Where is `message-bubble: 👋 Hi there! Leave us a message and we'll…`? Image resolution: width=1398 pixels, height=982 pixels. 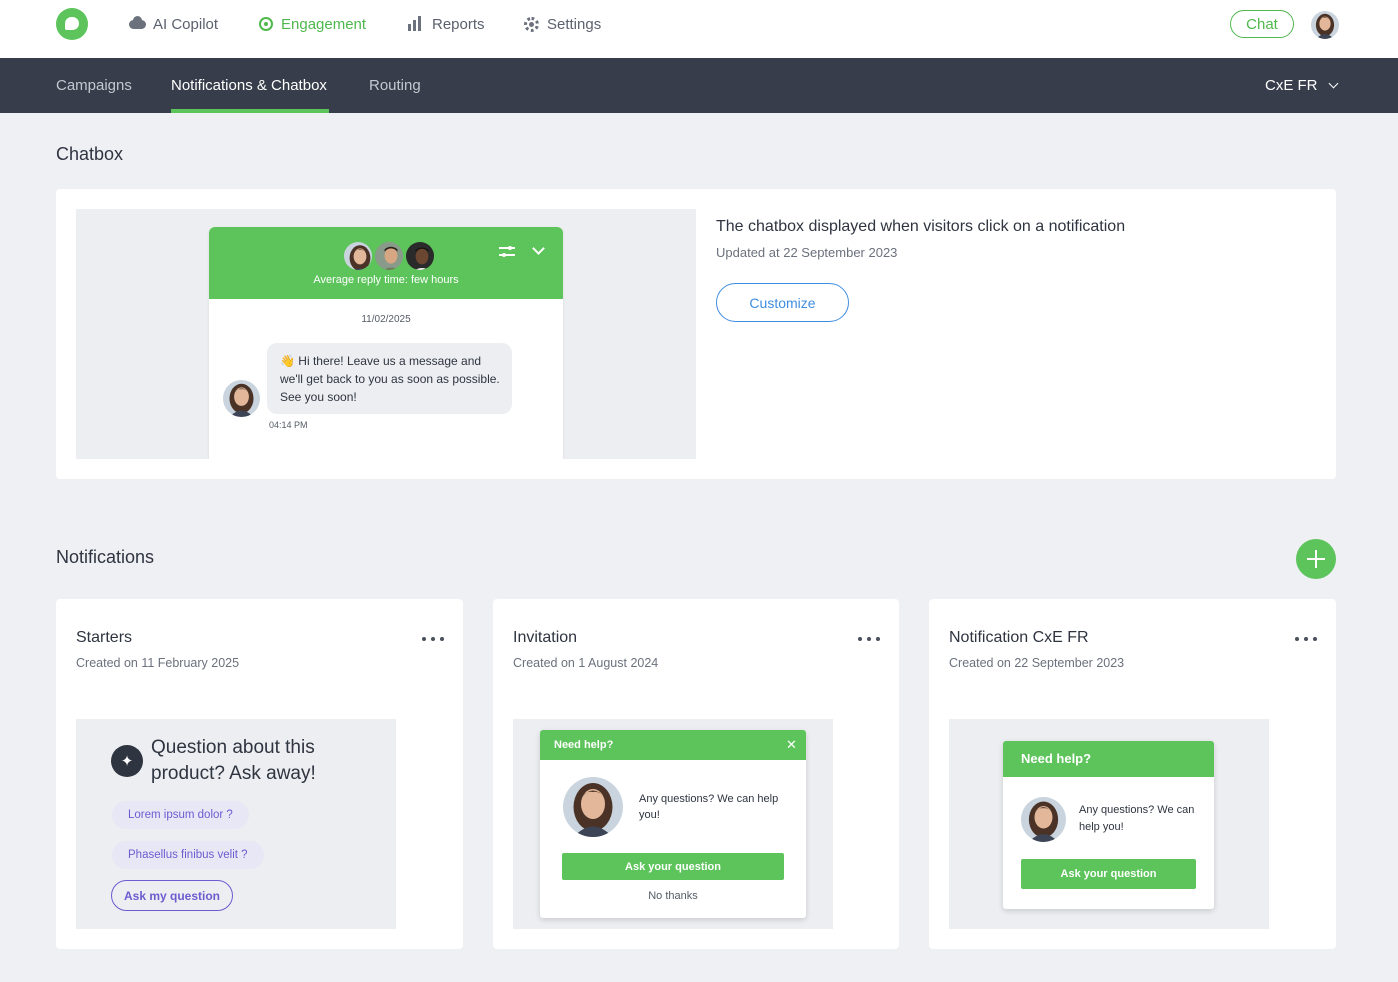
message-bubble: 👋 Hi there! Leave us a message and we'll… is located at coordinates (389, 378).